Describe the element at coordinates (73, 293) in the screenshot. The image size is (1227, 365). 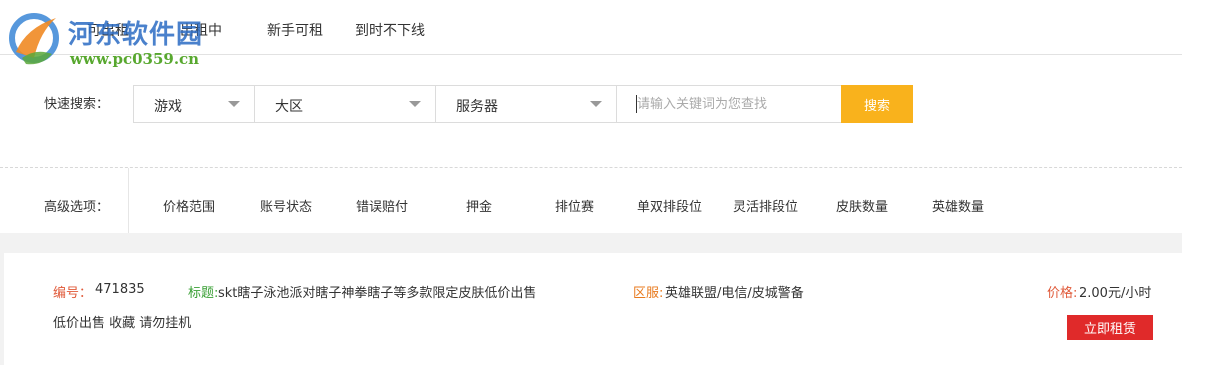
I see `listing-id-label: 编号：` at that location.